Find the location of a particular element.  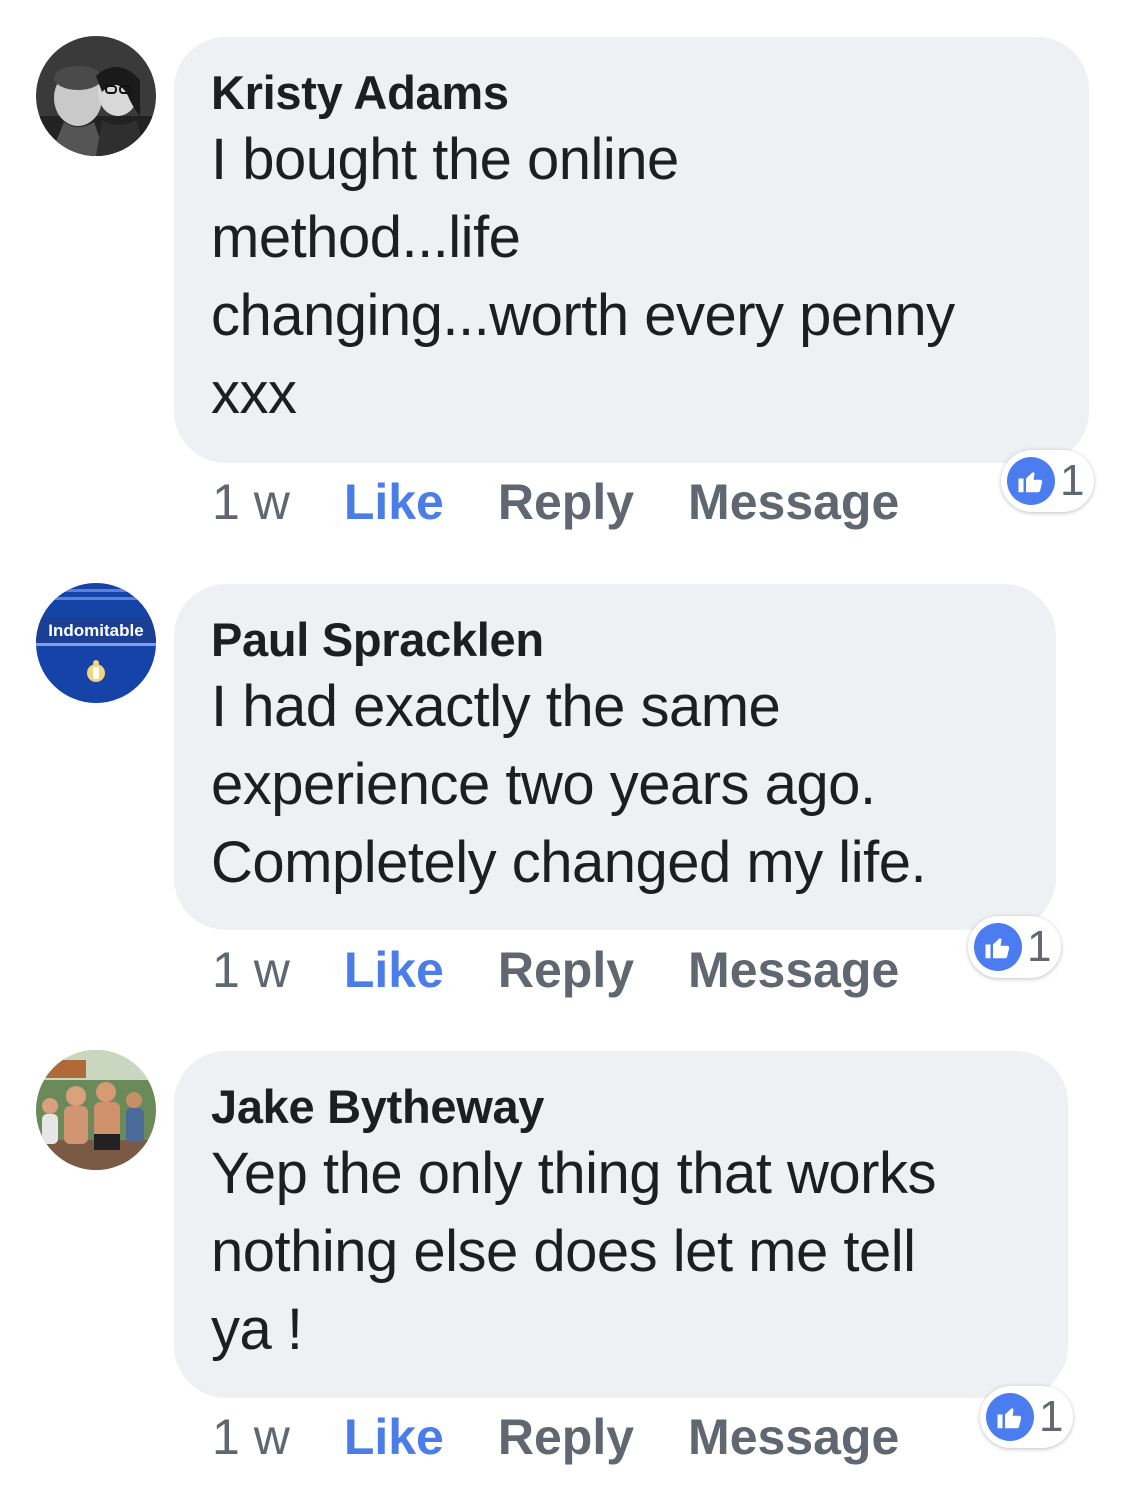

comment-author: Jake Bytheway is located at coordinates (621, 1107).